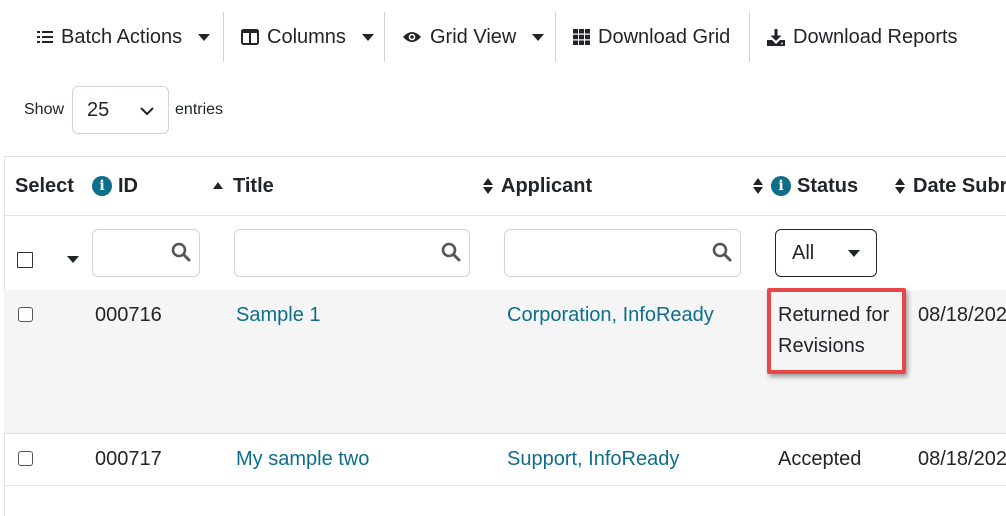  What do you see at coordinates (44, 109) in the screenshot?
I see `show-label: Show` at bounding box center [44, 109].